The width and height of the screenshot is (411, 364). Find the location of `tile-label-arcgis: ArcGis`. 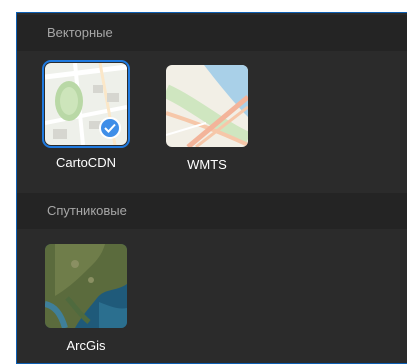

tile-label-arcgis: ArcGis is located at coordinates (86, 345).